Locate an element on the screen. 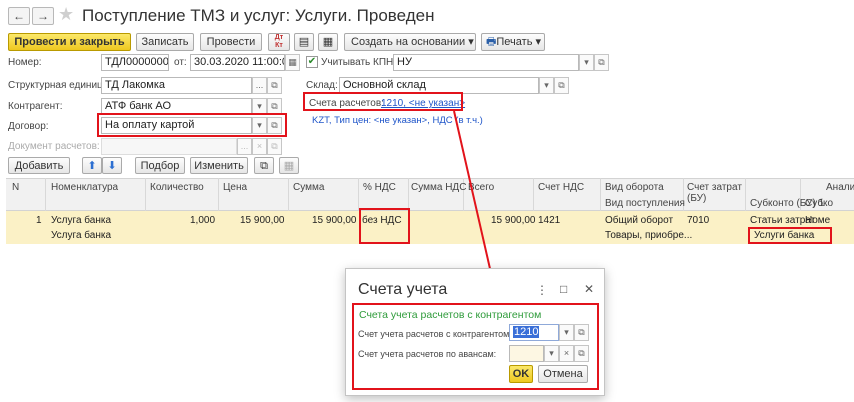 The image size is (854, 402). col-cost-account: Счет затрат (БУ) is located at coordinates (715, 193).